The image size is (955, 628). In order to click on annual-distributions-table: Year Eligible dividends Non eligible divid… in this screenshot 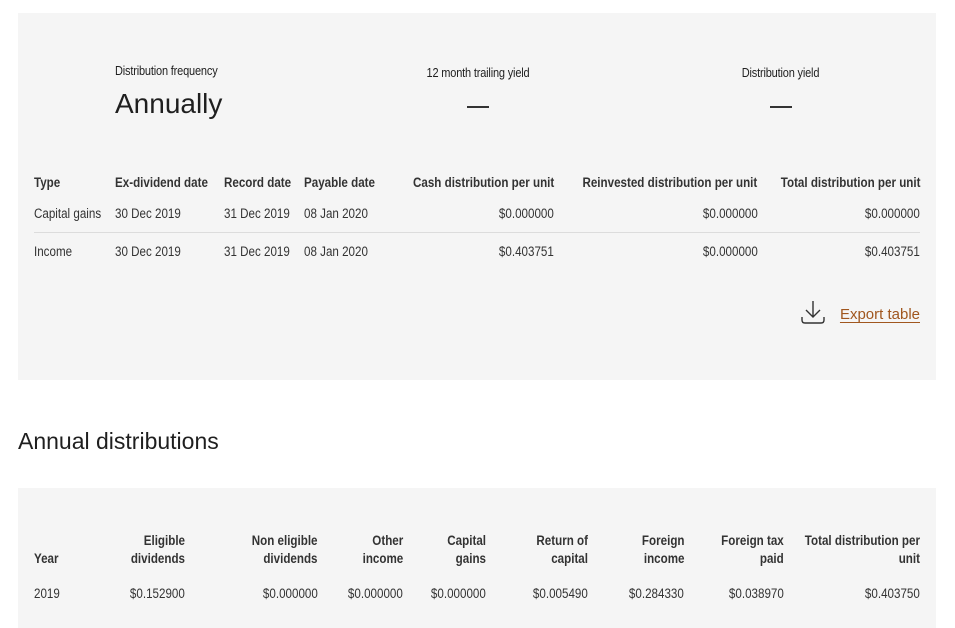, I will do `click(477, 573)`.